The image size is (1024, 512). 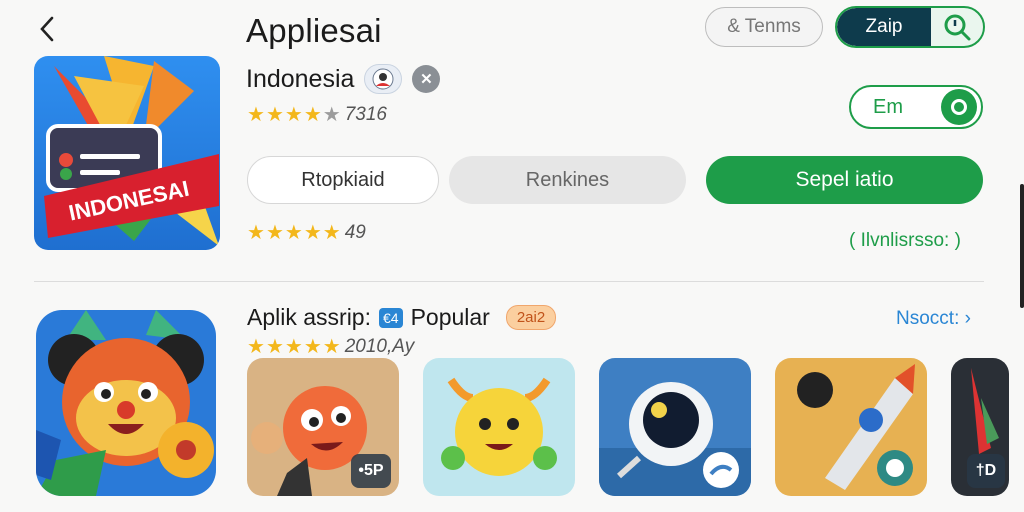 I want to click on divider, so click(x=509, y=281).